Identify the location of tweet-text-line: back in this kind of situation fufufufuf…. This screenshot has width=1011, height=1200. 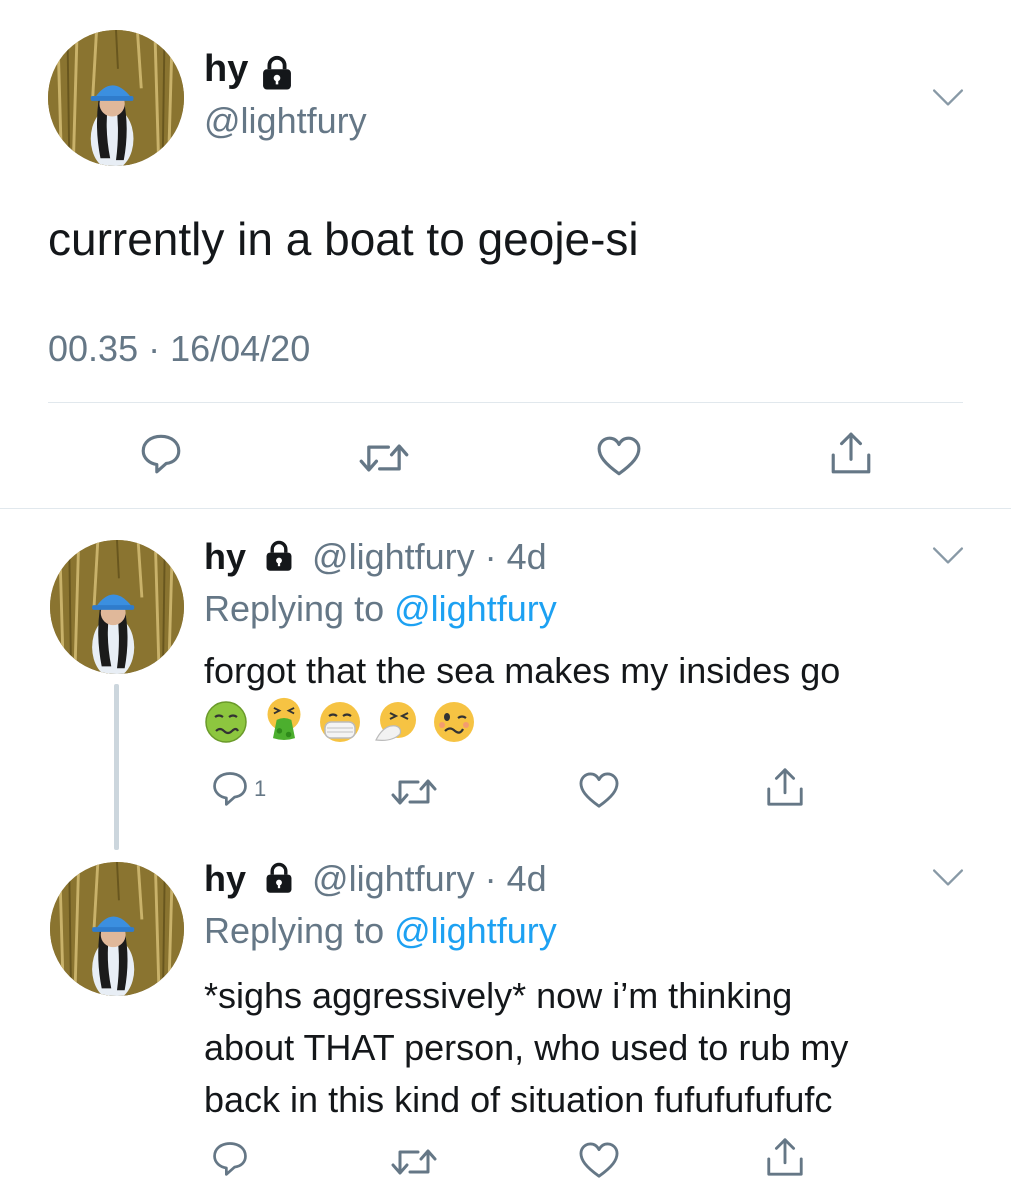
(518, 1099).